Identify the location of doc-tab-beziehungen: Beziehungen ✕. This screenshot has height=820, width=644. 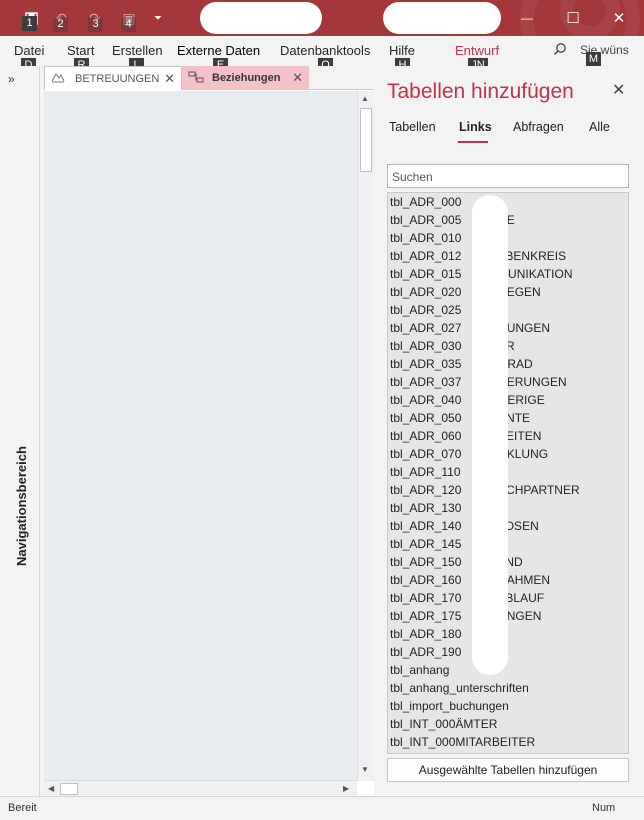
(245, 78).